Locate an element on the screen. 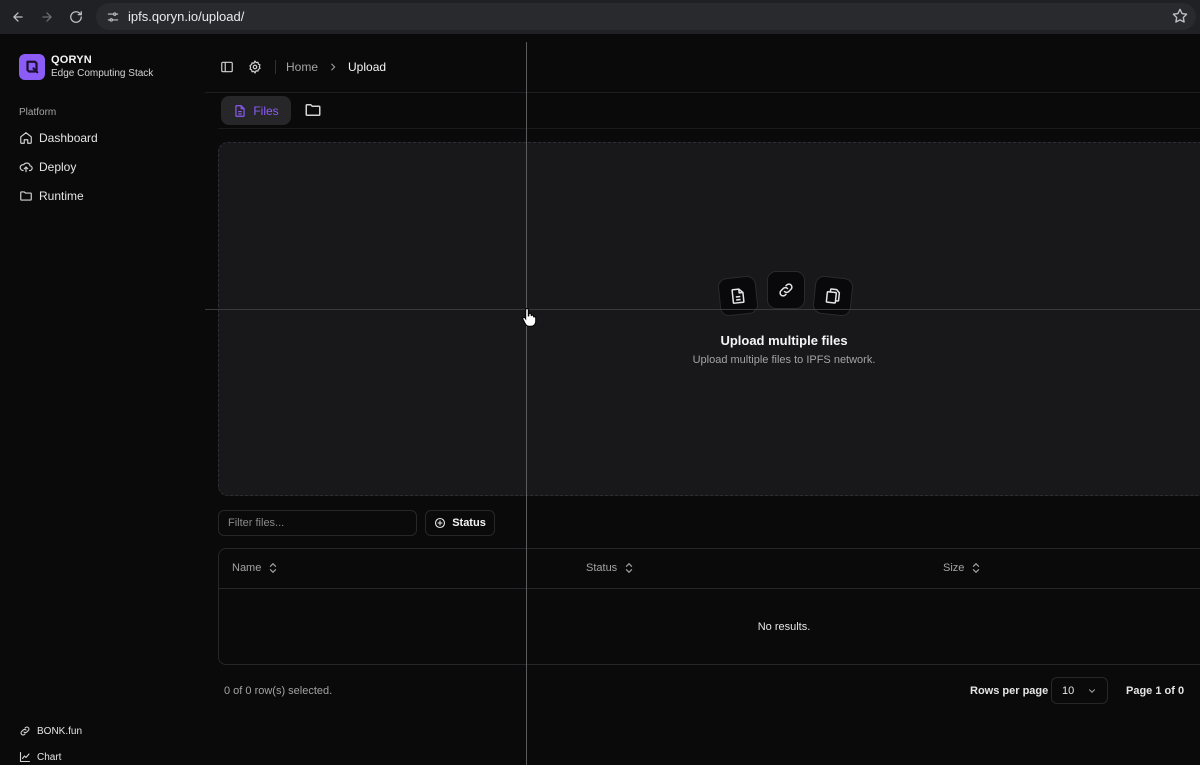 The width and height of the screenshot is (1200, 765). brand-subtitle: Edge Computing Stack is located at coordinates (102, 73).